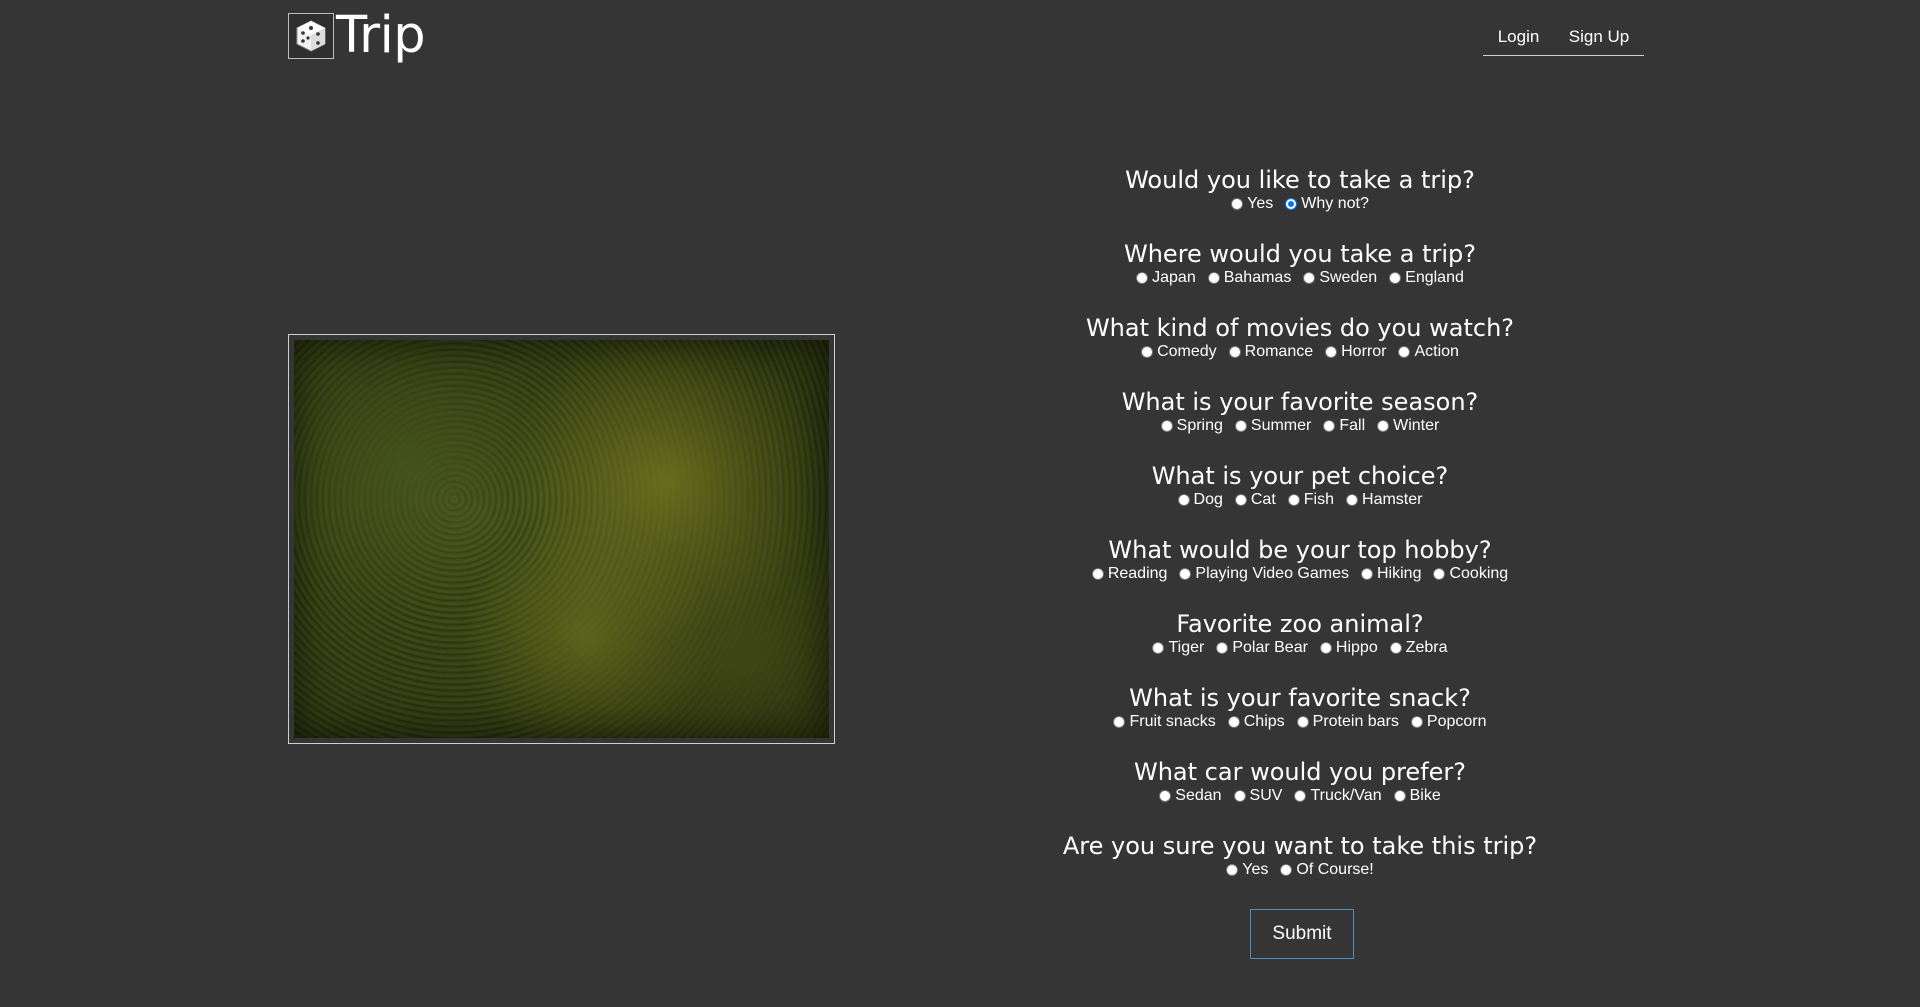 Image resolution: width=1920 pixels, height=1007 pixels. What do you see at coordinates (1355, 721) in the screenshot?
I see `radio-label: Protein bars` at bounding box center [1355, 721].